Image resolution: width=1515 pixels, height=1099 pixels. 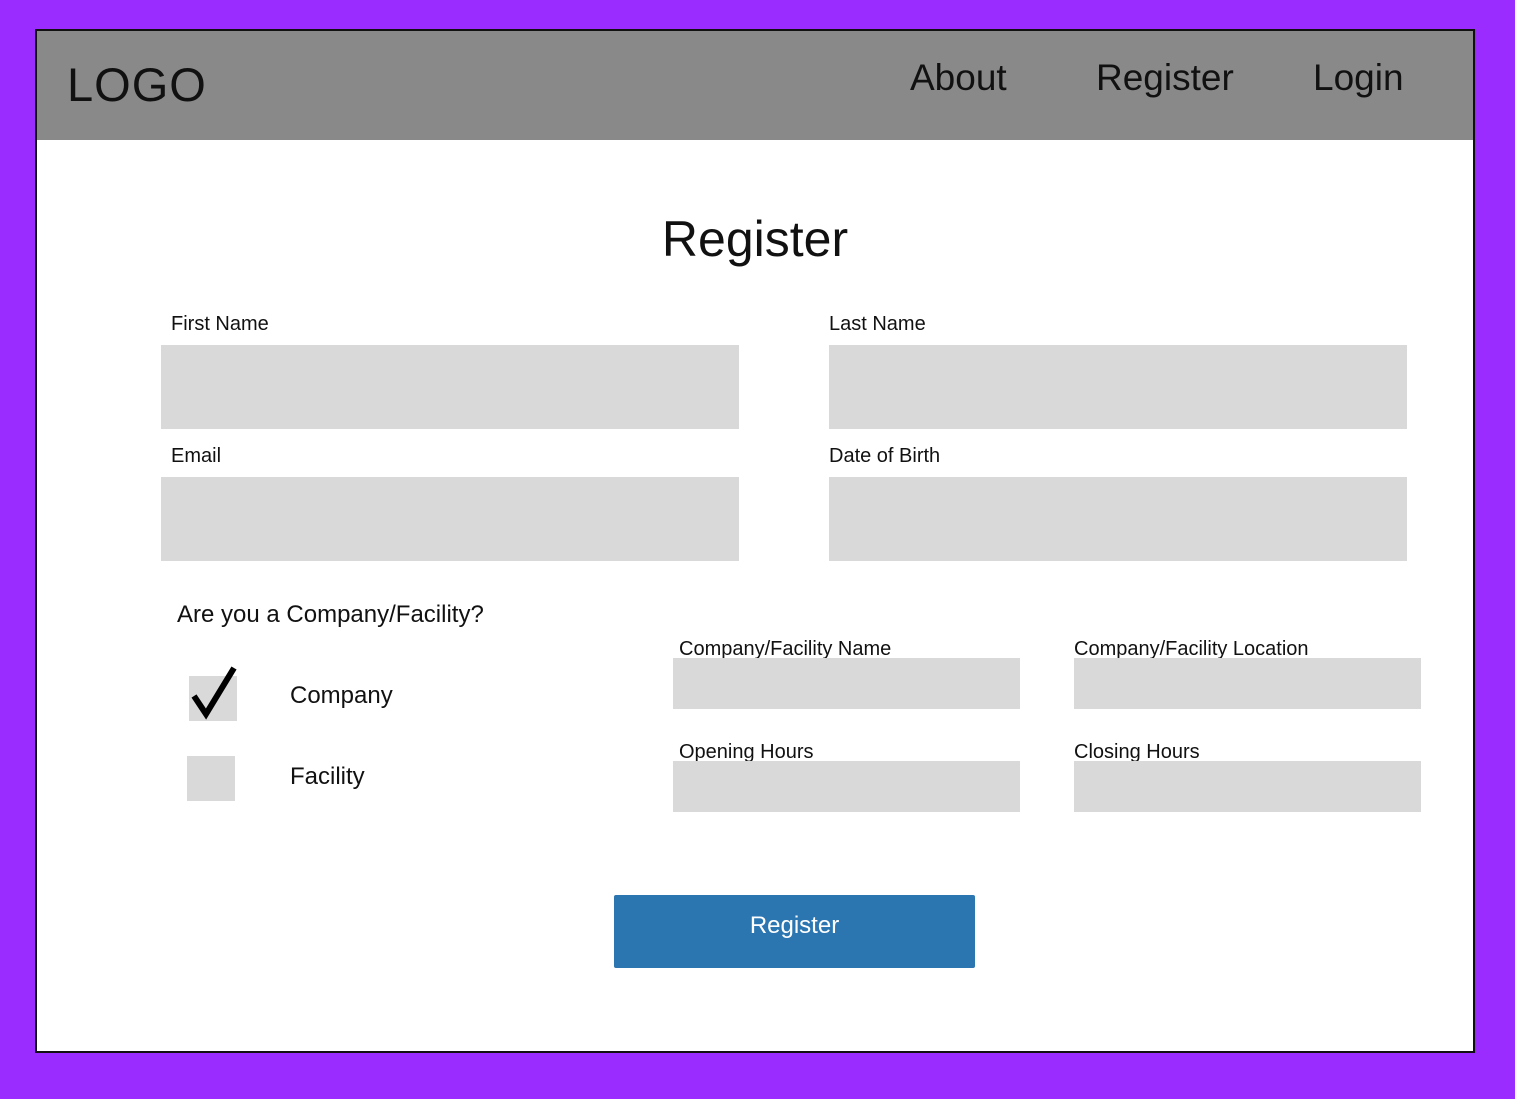 What do you see at coordinates (220, 324) in the screenshot?
I see `first-name-label: First Name` at bounding box center [220, 324].